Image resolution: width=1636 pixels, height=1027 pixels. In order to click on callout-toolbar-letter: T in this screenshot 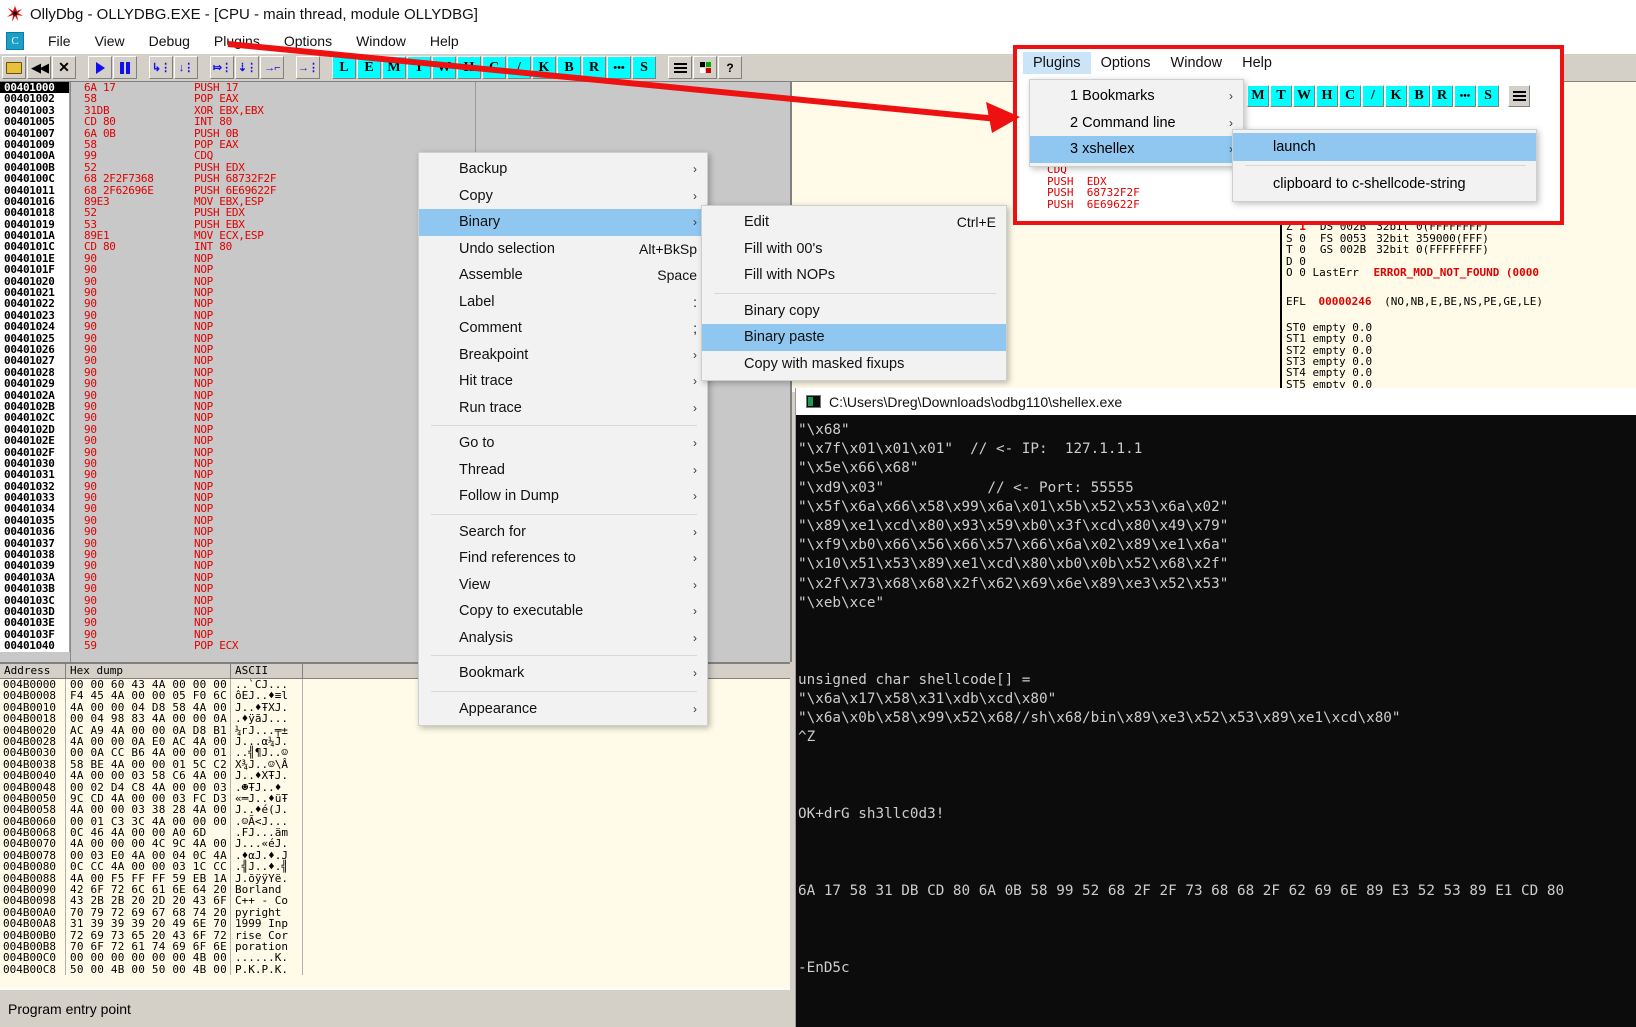, I will do `click(1281, 96)`.